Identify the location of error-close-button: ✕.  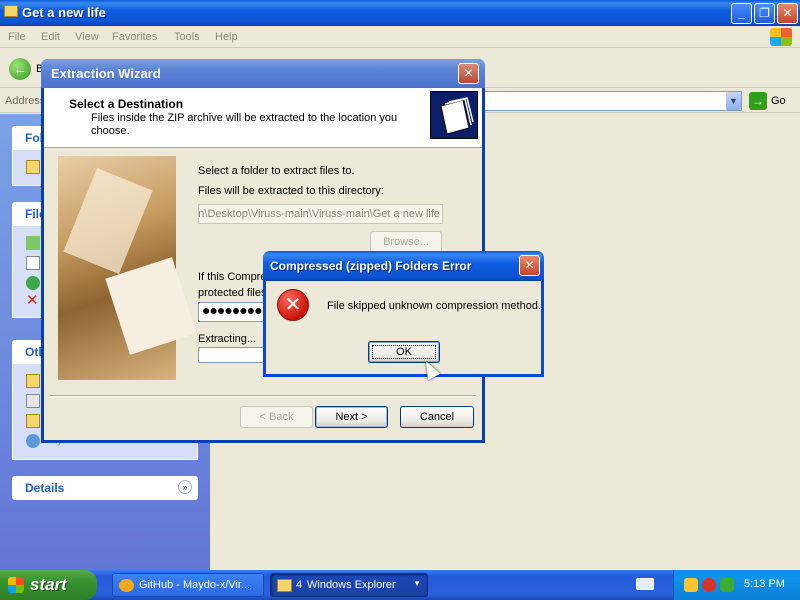
(529, 265).